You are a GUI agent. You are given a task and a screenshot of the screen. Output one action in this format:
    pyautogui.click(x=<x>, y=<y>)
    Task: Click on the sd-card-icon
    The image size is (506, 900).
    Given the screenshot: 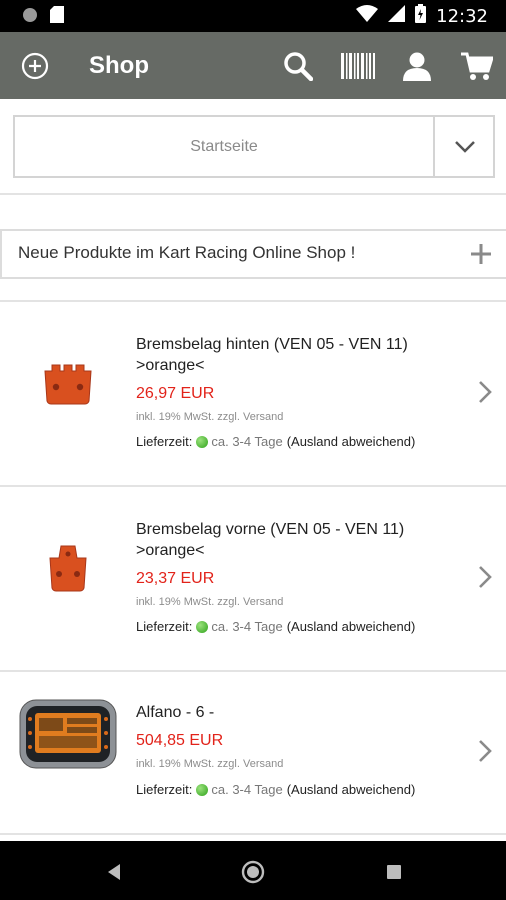 What is the action you would take?
    pyautogui.click(x=57, y=17)
    